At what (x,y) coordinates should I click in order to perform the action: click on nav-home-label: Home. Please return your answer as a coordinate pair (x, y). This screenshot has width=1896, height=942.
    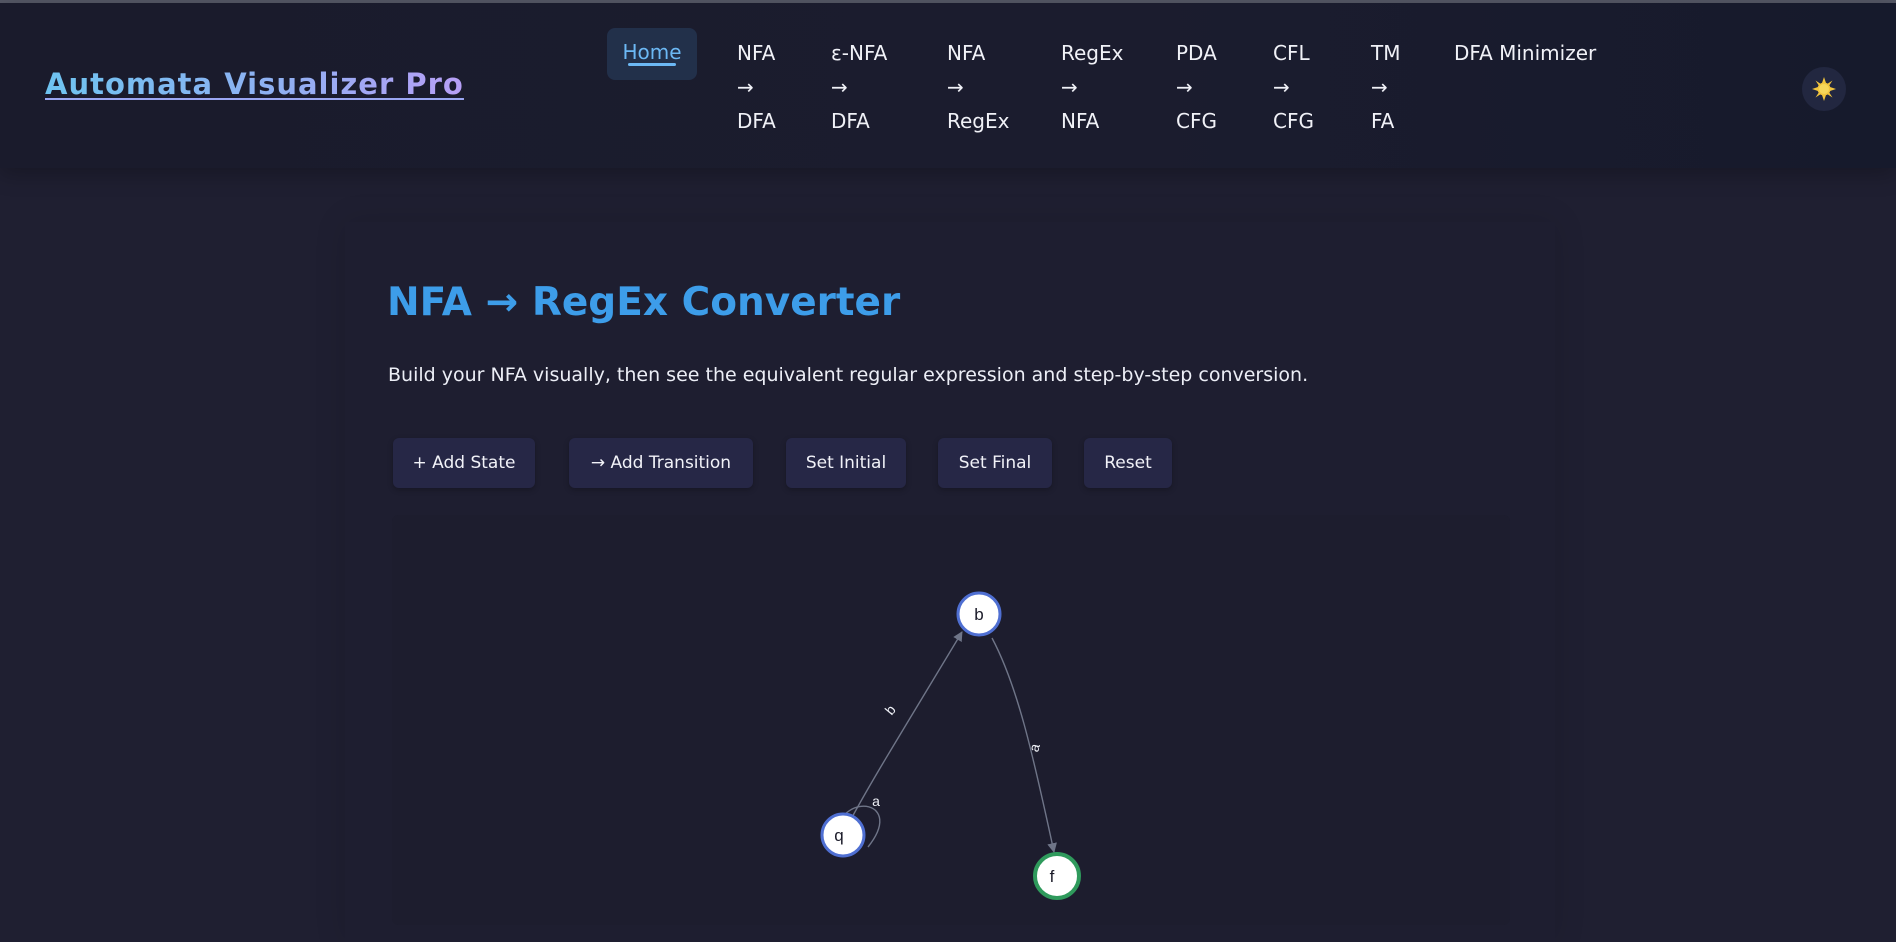
    Looking at the image, I should click on (652, 52).